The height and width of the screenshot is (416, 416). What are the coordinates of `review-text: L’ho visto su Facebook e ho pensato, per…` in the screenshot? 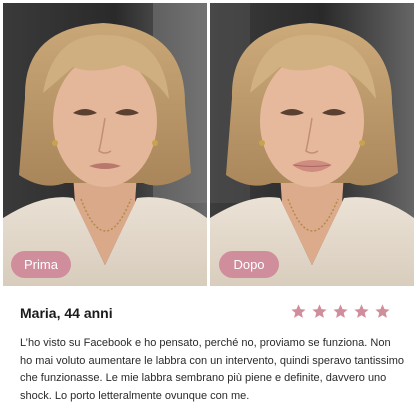 It's located at (212, 369).